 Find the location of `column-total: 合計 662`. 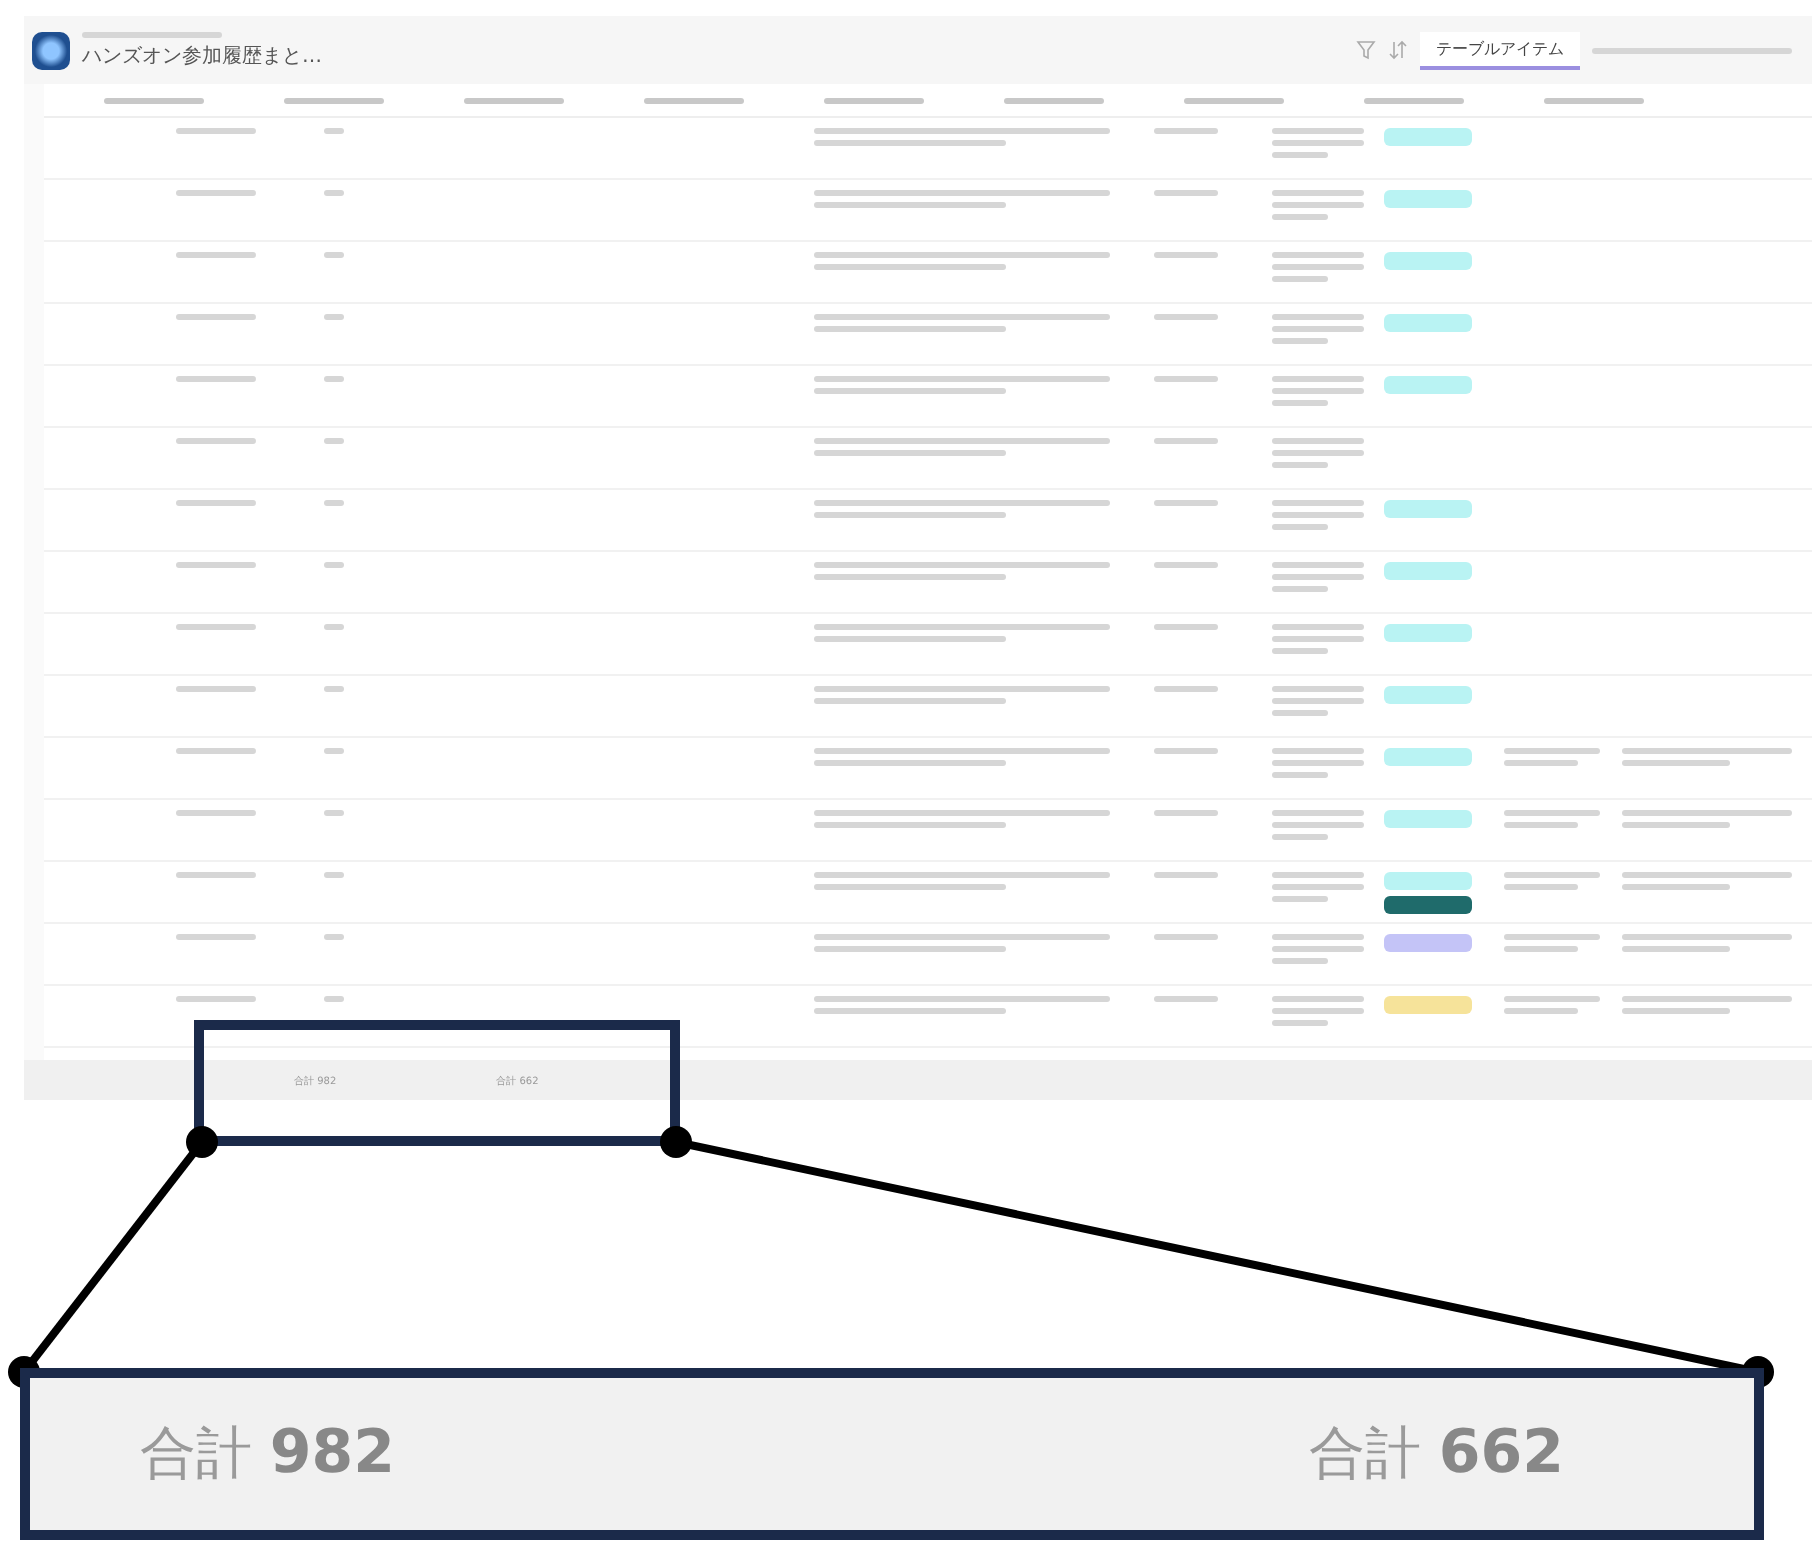

column-total: 合計 662 is located at coordinates (1436, 1454).